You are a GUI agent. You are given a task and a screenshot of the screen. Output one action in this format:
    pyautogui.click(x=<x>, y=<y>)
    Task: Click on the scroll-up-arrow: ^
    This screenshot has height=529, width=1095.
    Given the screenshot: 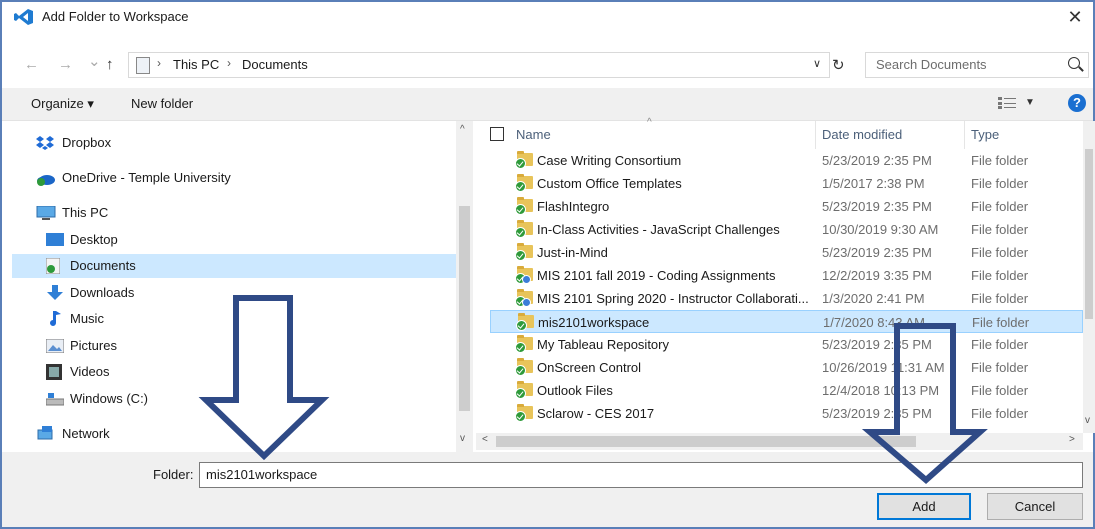 What is the action you would take?
    pyautogui.click(x=462, y=129)
    